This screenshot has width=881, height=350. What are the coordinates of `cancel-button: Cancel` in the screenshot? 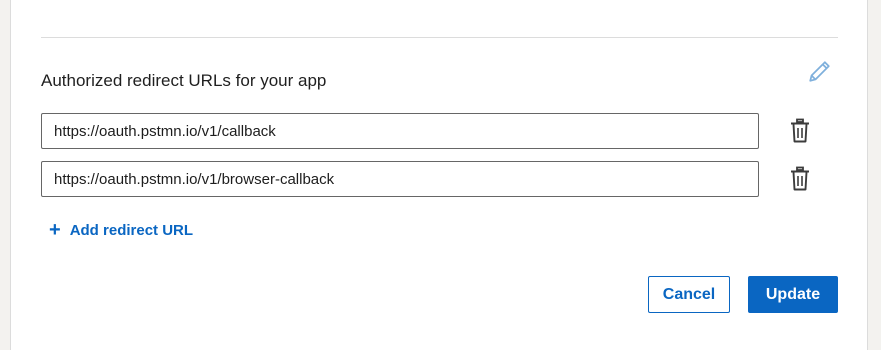 It's located at (689, 294).